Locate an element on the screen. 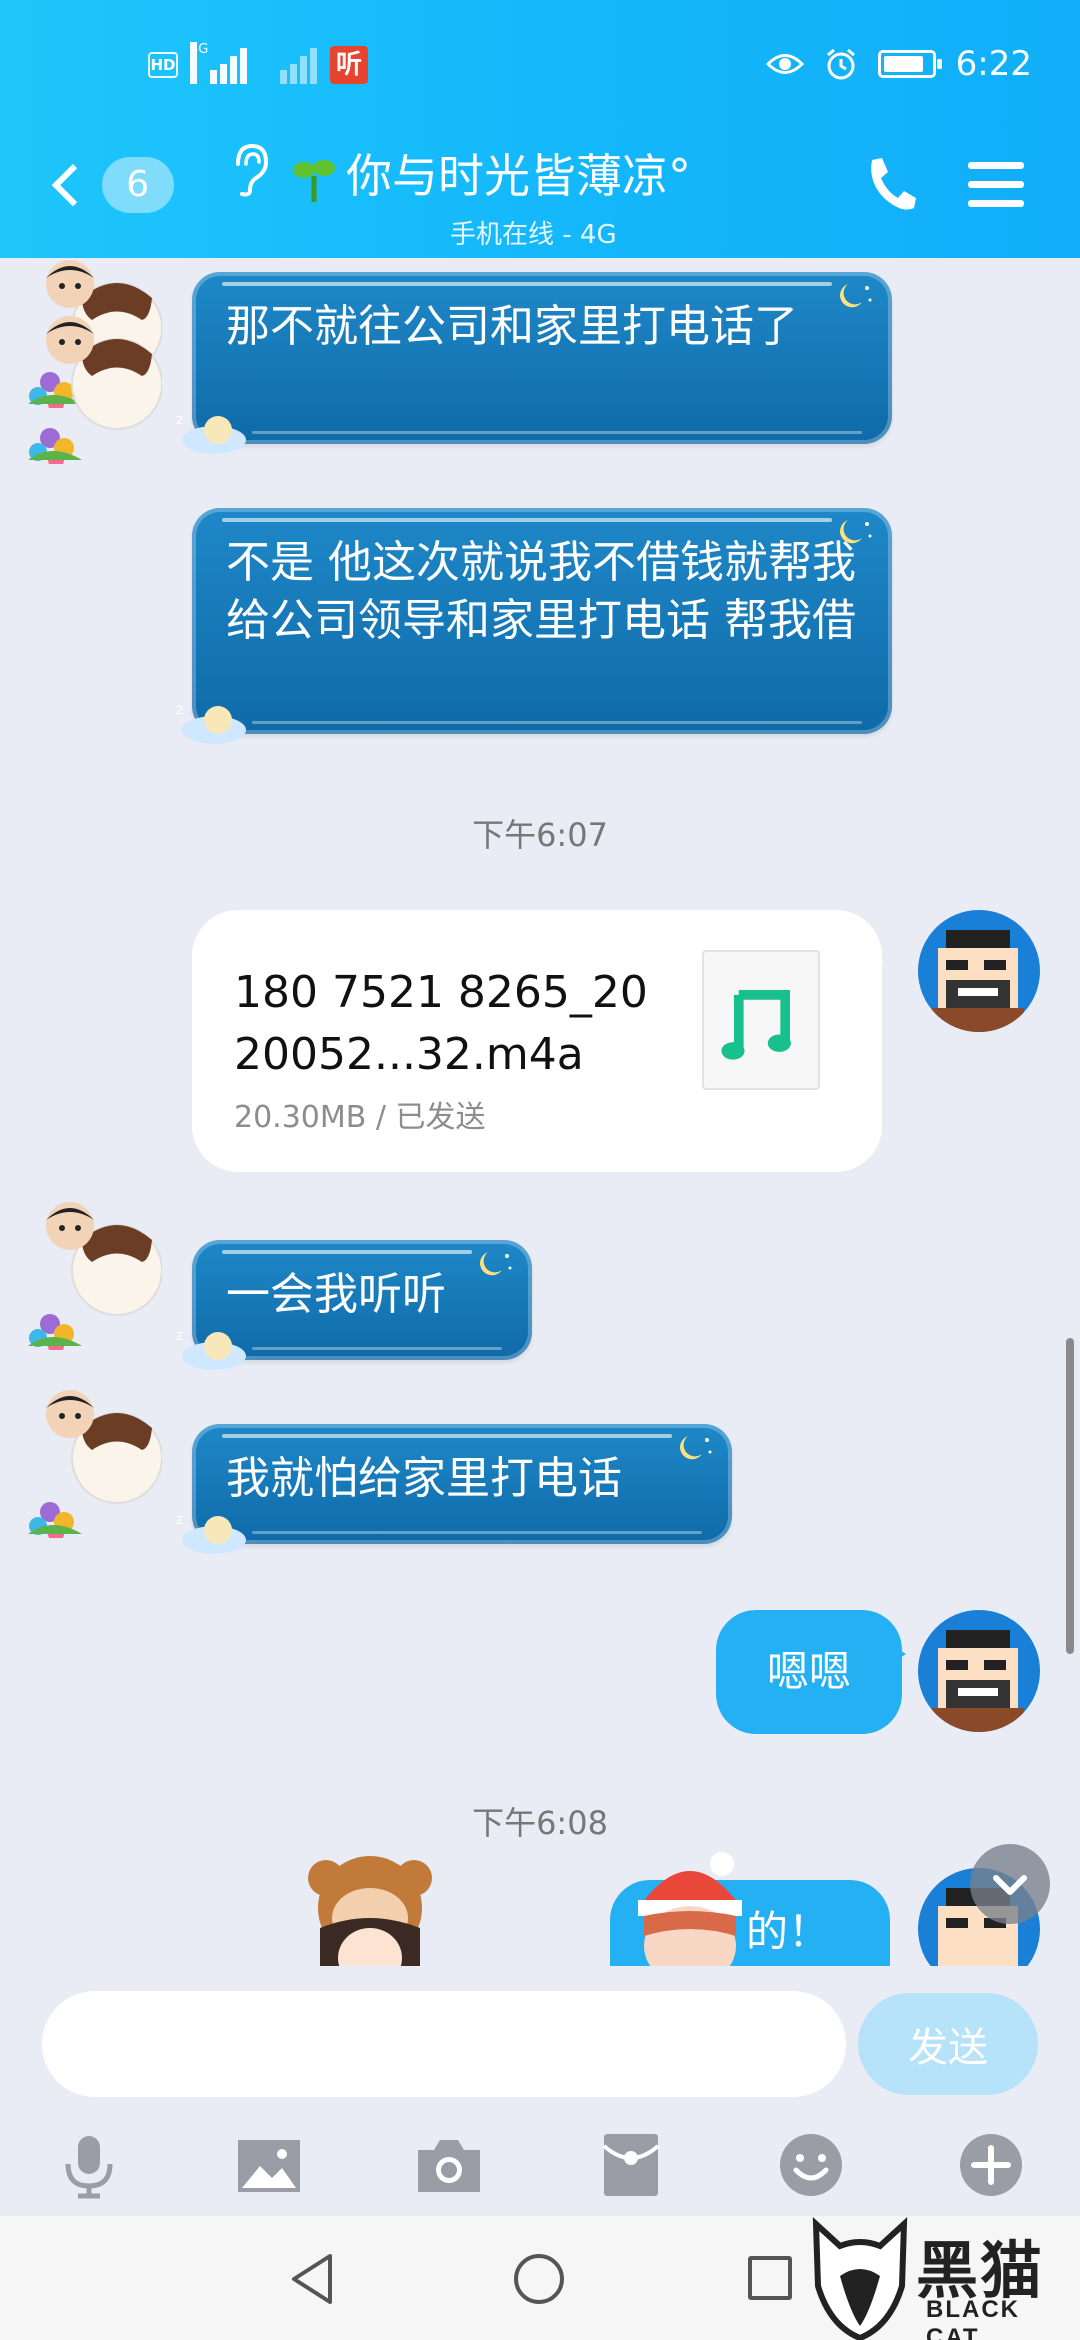  file-meta: 20.30MB / 已发送 is located at coordinates (360, 1117).